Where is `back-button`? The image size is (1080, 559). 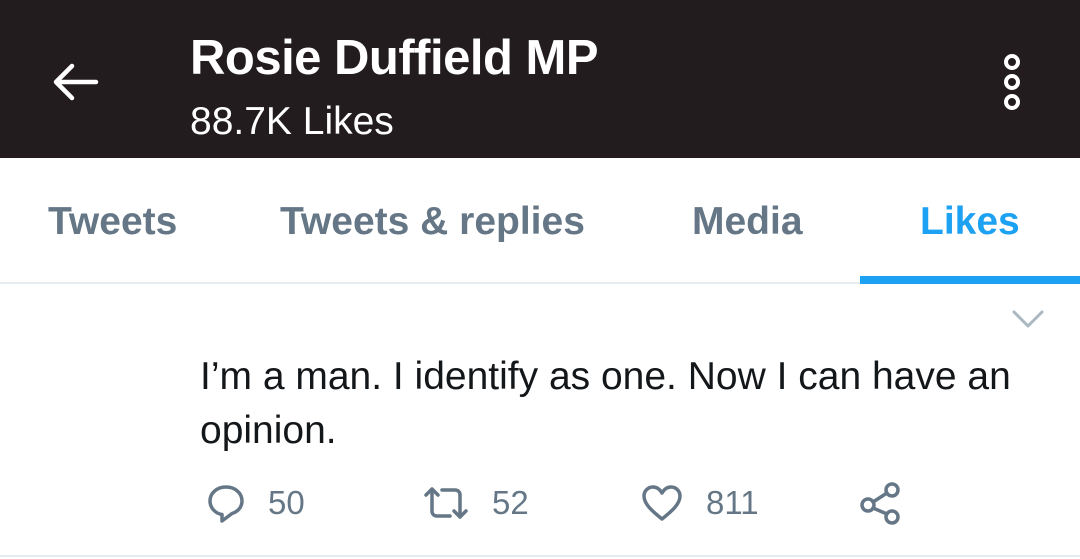 back-button is located at coordinates (75, 82).